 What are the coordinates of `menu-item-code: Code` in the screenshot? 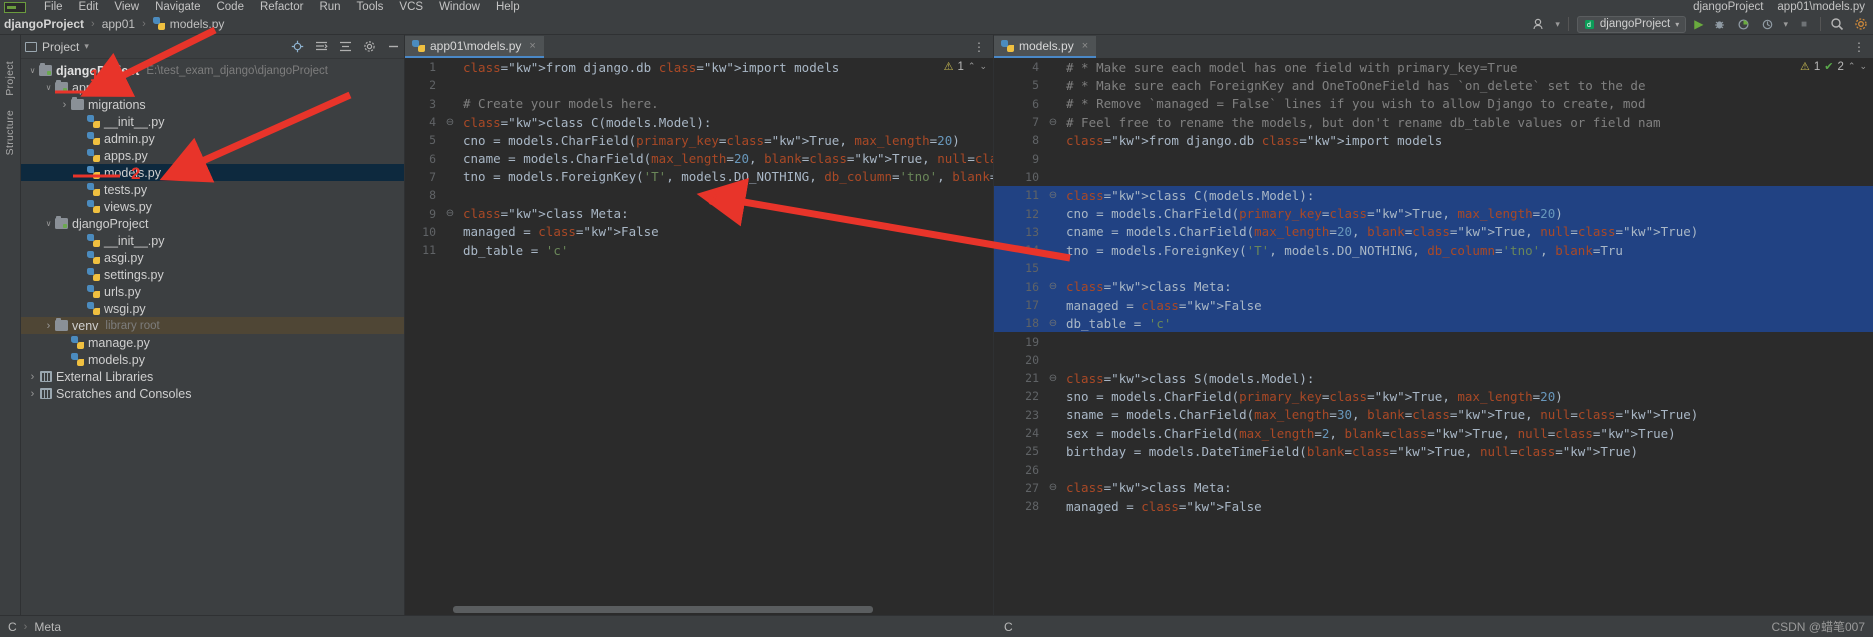 It's located at (230, 7).